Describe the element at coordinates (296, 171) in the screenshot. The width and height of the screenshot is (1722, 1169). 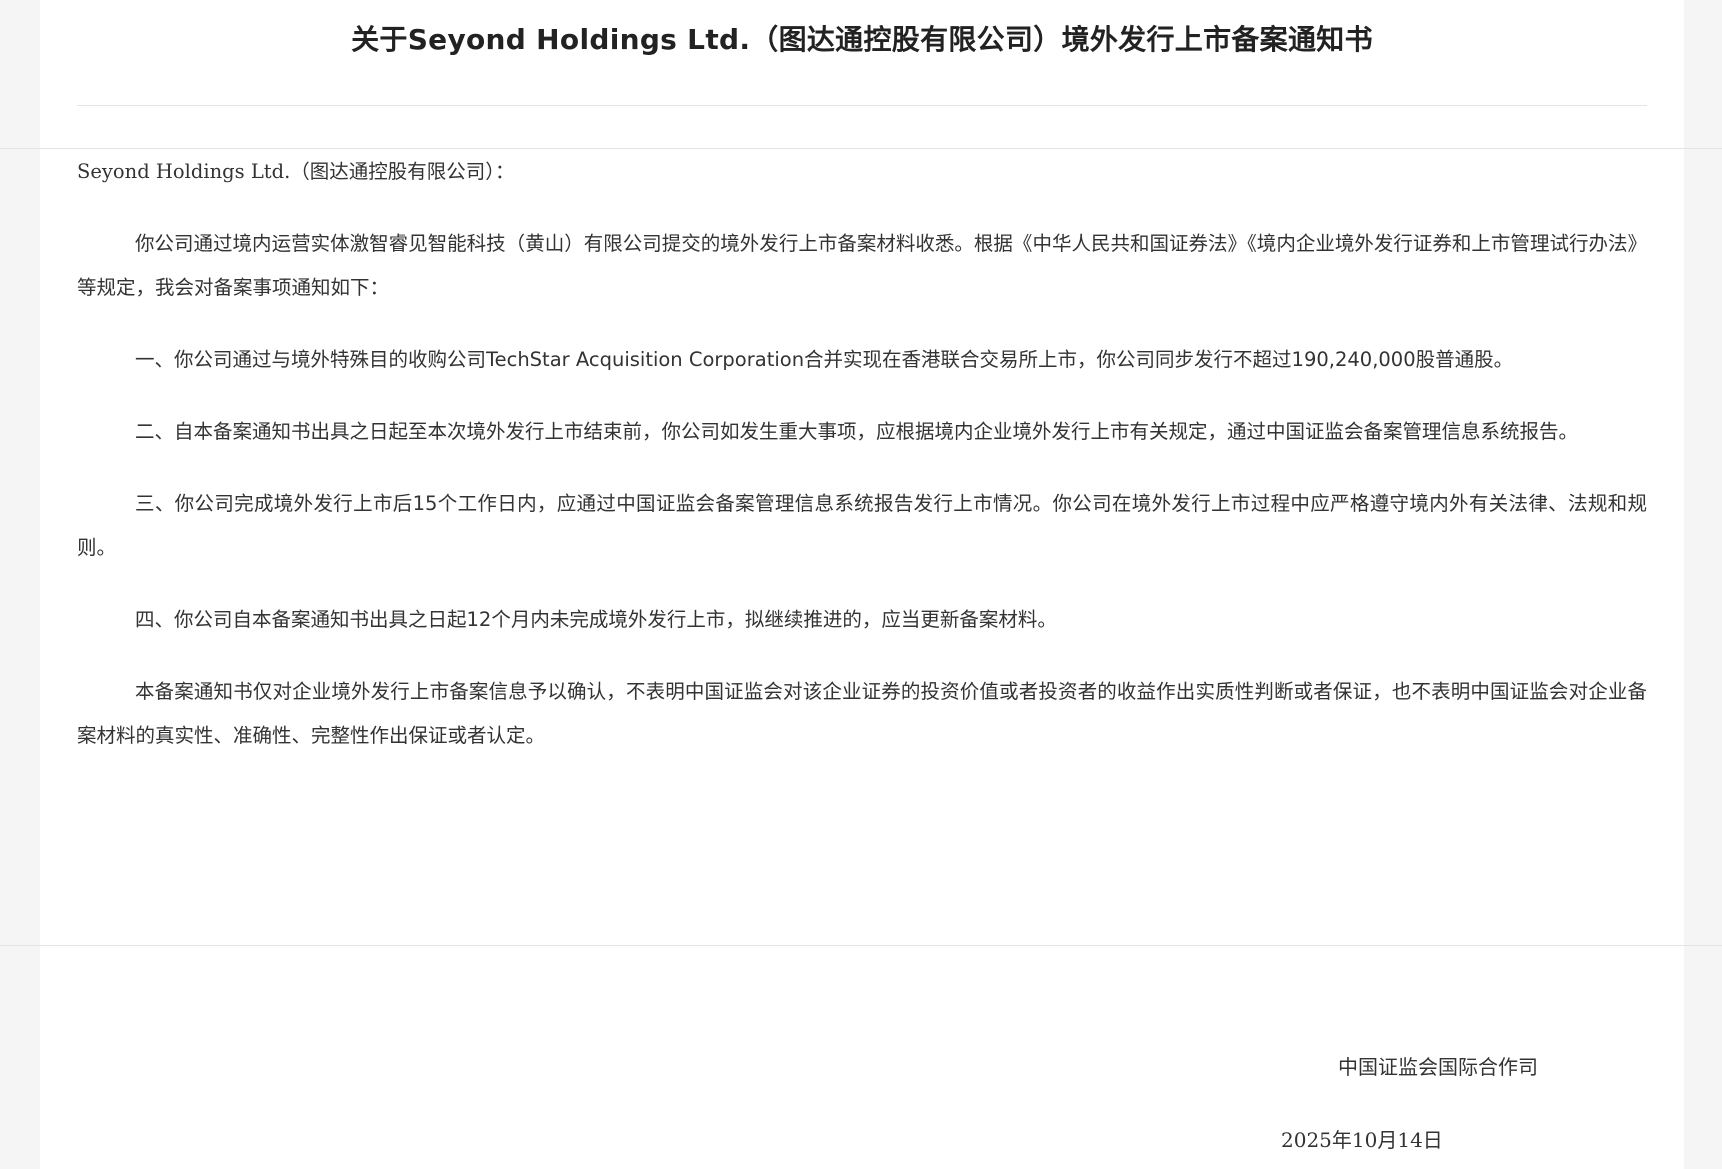
I see `salutation: Seyond Holdings Ltd.（图达通控股有限公司）：` at that location.